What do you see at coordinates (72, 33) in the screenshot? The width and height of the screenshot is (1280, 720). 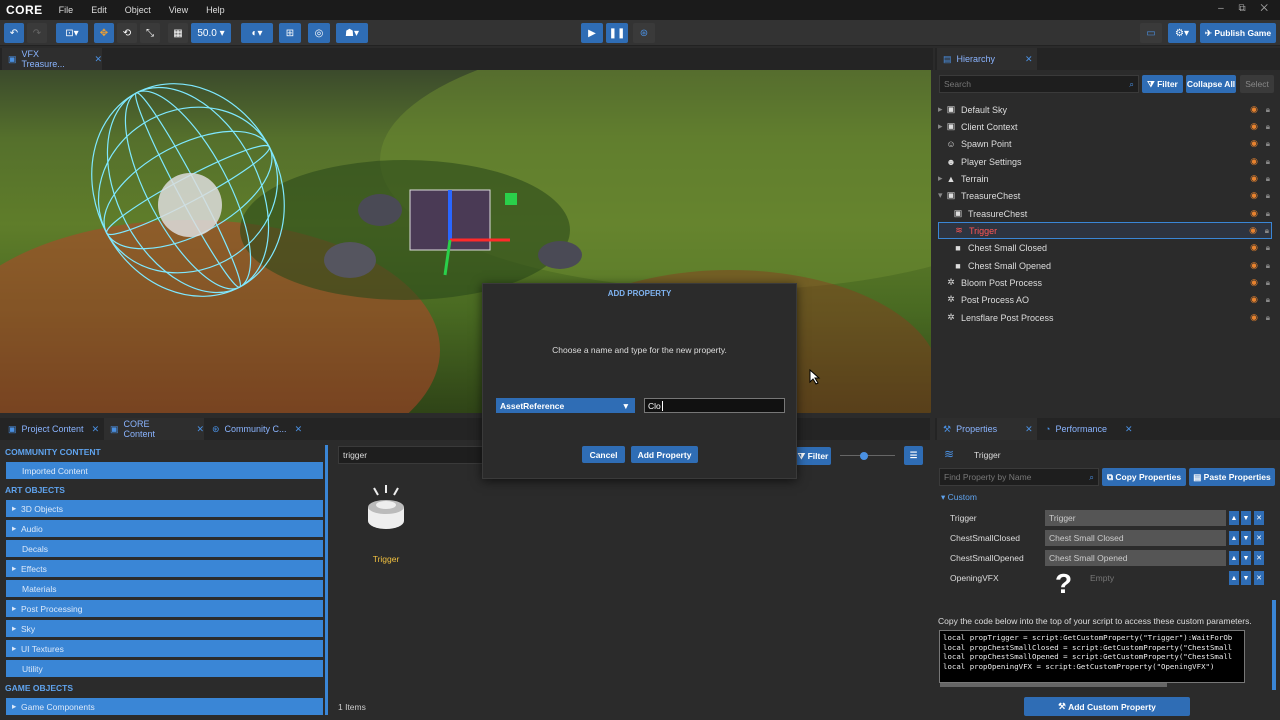 I see `camera-mode-icon: ⊡▾` at bounding box center [72, 33].